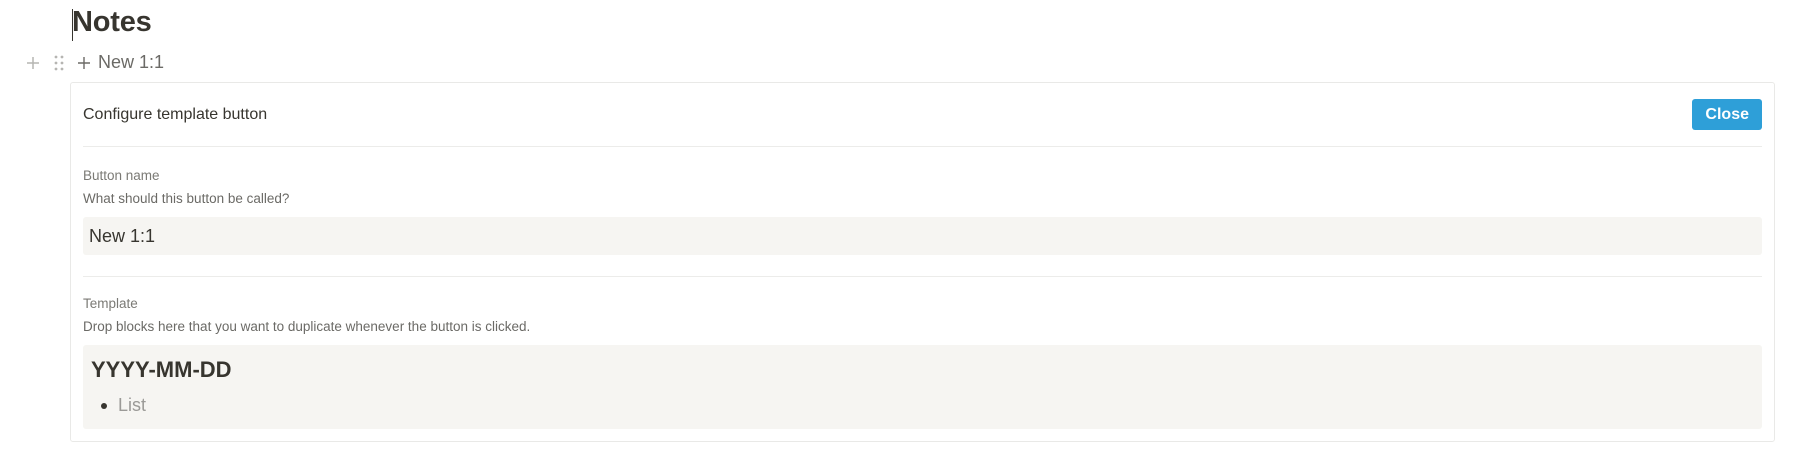 This screenshot has width=1797, height=472. Describe the element at coordinates (922, 236) in the screenshot. I see `button-name-input: New 1:1` at that location.